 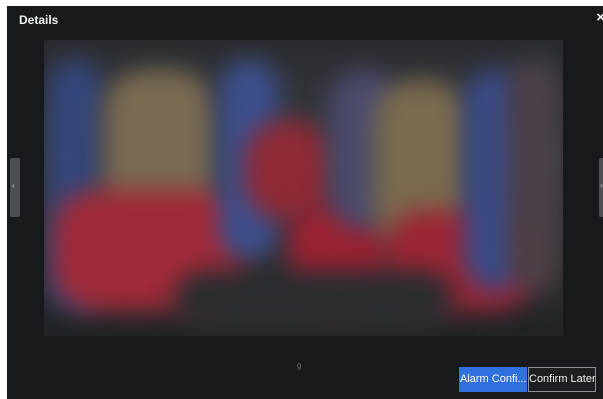 What do you see at coordinates (39, 20) in the screenshot?
I see `dialog-title: Details` at bounding box center [39, 20].